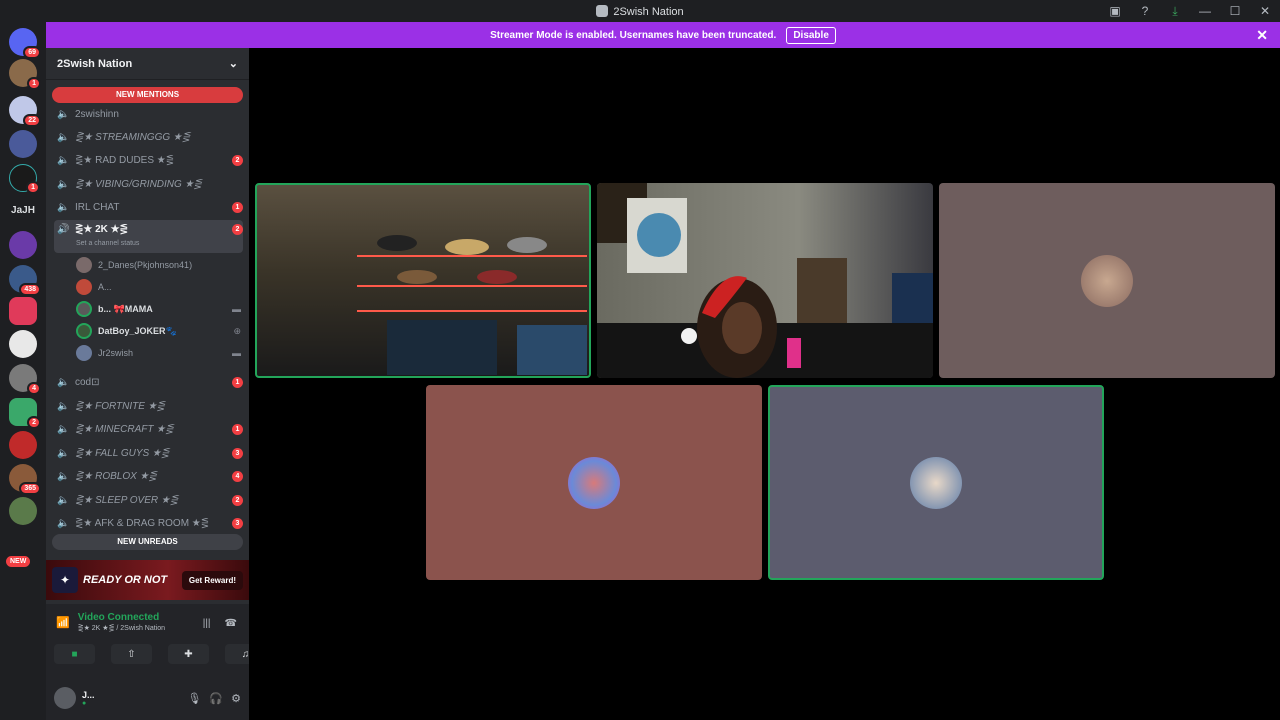  What do you see at coordinates (125, 580) in the screenshot?
I see `promo-title: READY OR NOT` at bounding box center [125, 580].